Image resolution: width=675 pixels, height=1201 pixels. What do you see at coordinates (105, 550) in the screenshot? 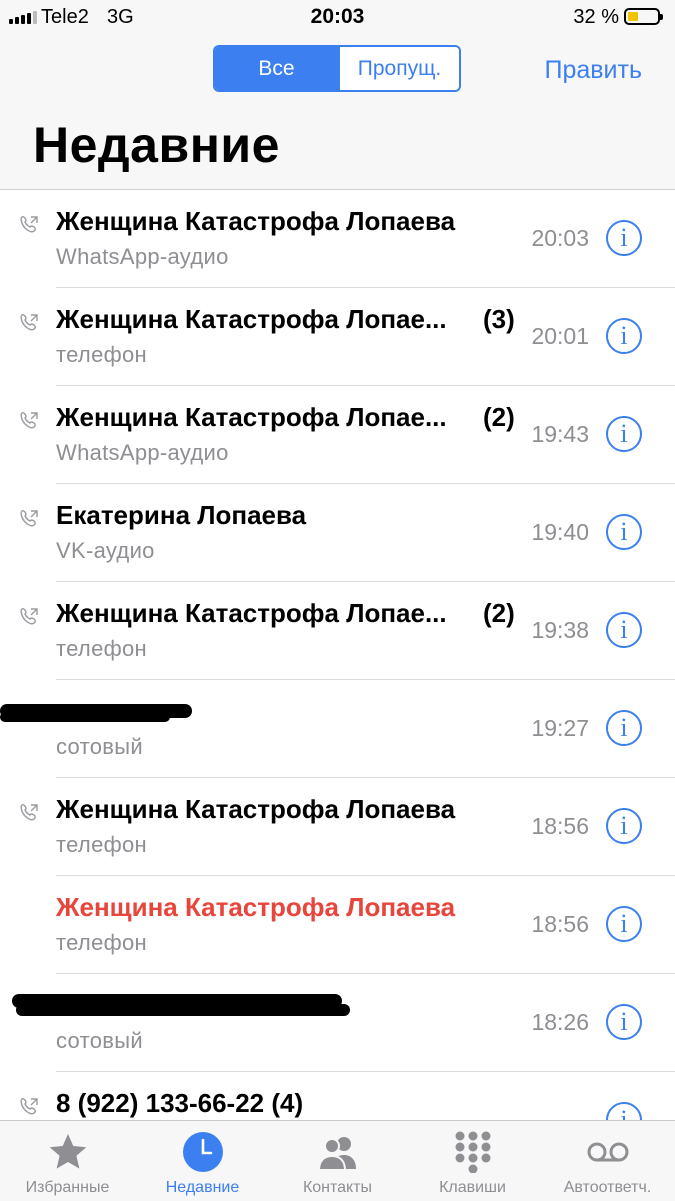
I see `call-type: VK-аудио` at bounding box center [105, 550].